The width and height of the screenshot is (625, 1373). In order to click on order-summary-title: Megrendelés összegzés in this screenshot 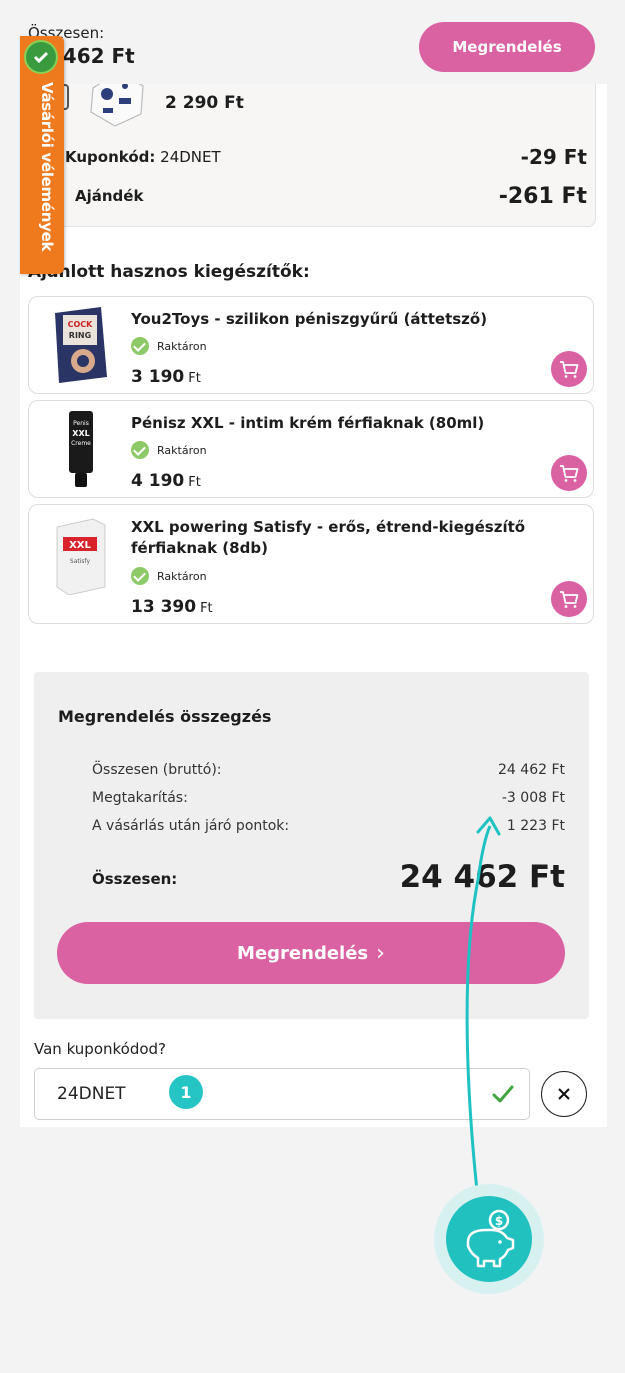, I will do `click(165, 716)`.